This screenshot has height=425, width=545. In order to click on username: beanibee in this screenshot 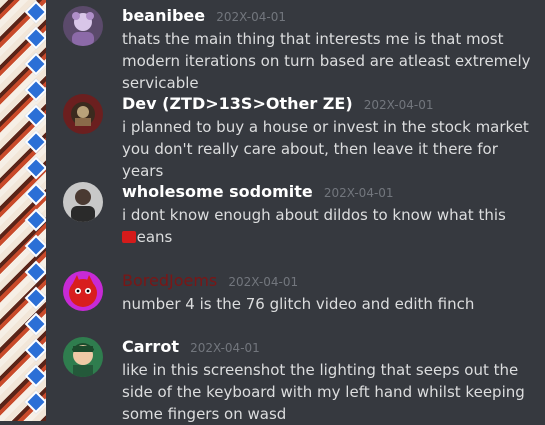, I will do `click(163, 15)`.